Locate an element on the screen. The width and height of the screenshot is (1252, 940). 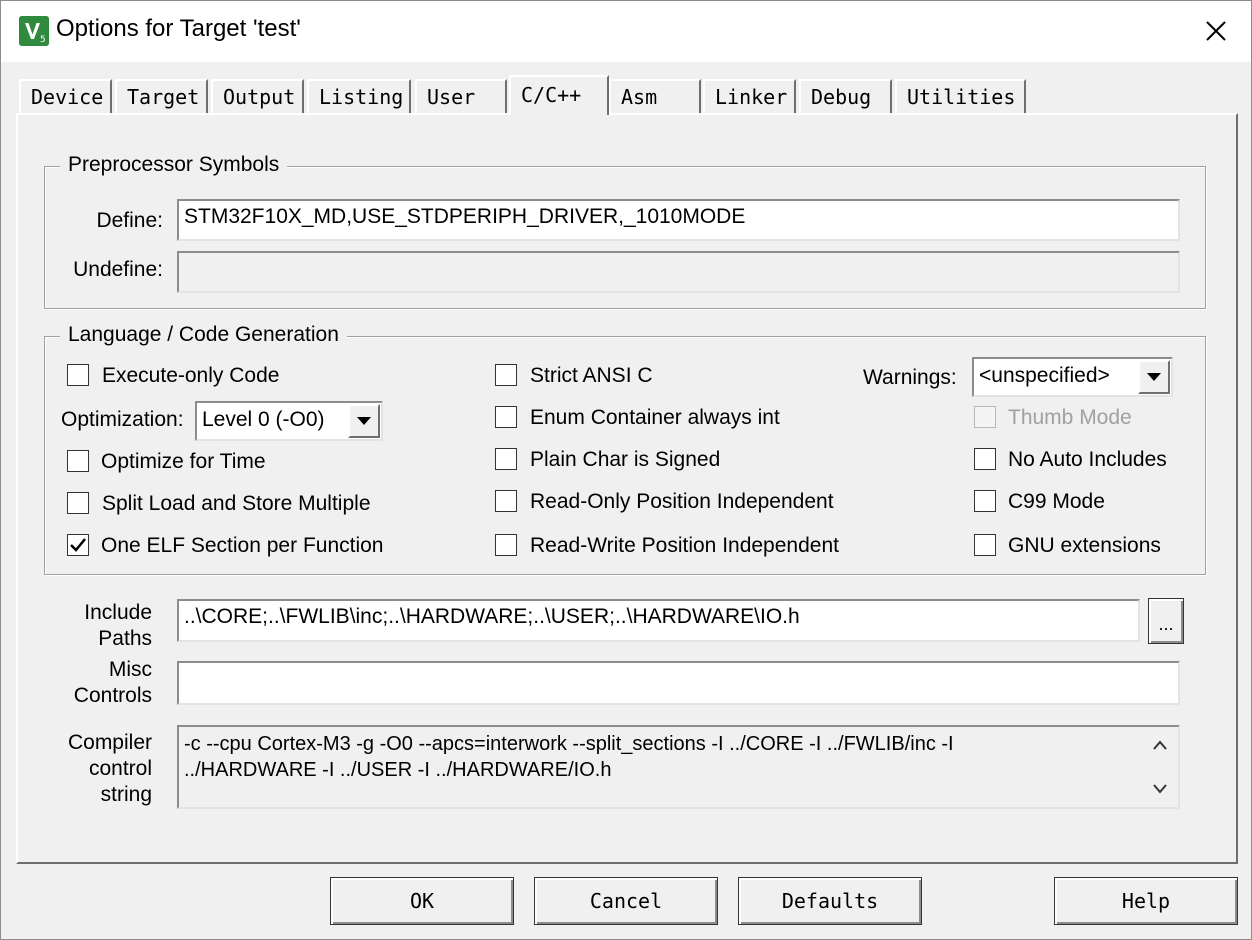
enum-container-label: Enum Container always int is located at coordinates (655, 417).